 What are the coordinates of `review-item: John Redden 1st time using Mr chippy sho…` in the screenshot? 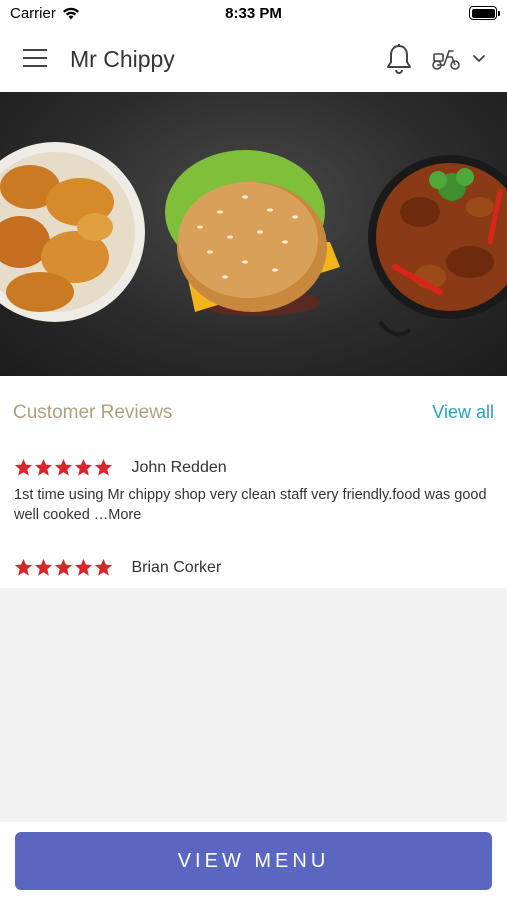 It's located at (254, 491).